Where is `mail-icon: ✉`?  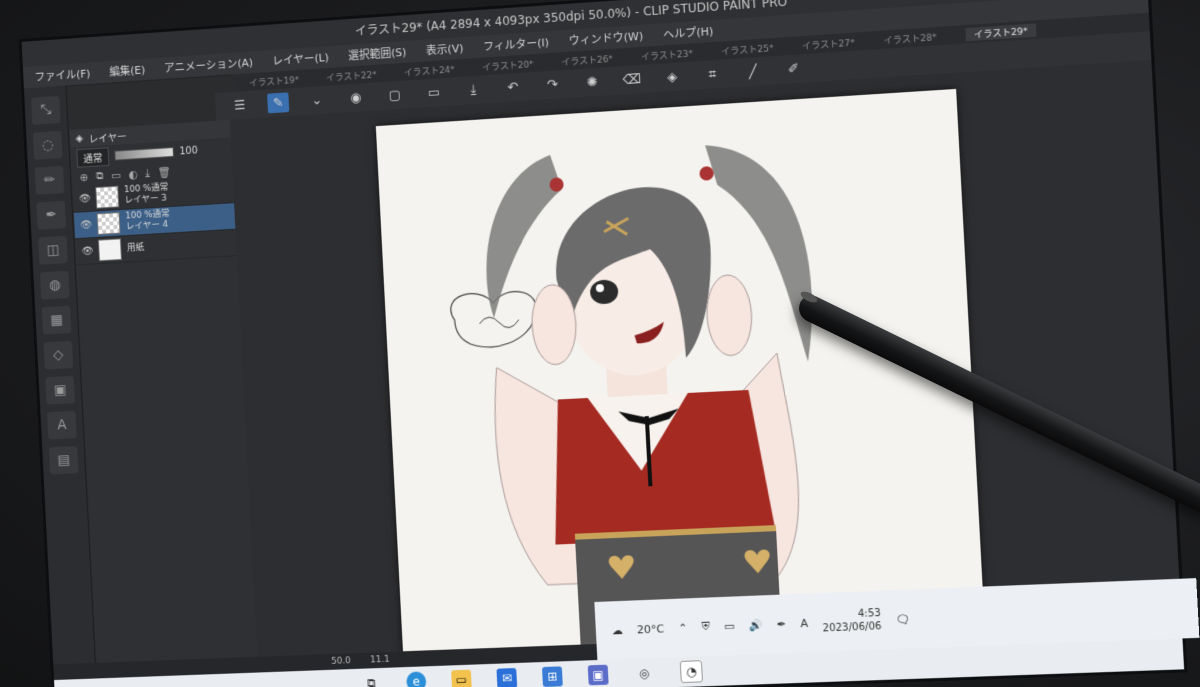
mail-icon: ✉ is located at coordinates (507, 677).